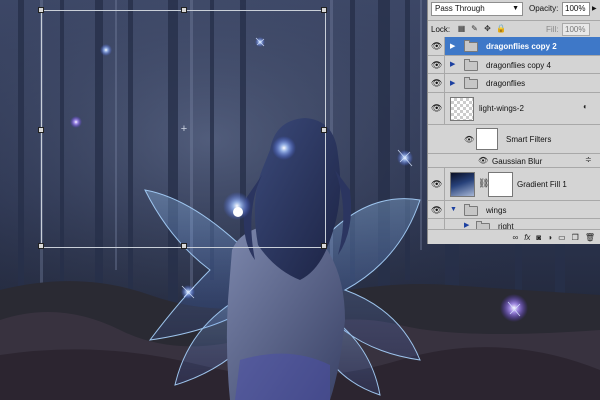  Describe the element at coordinates (521, 46) in the screenshot. I see `layer-name: dragonflies copy 2` at that location.